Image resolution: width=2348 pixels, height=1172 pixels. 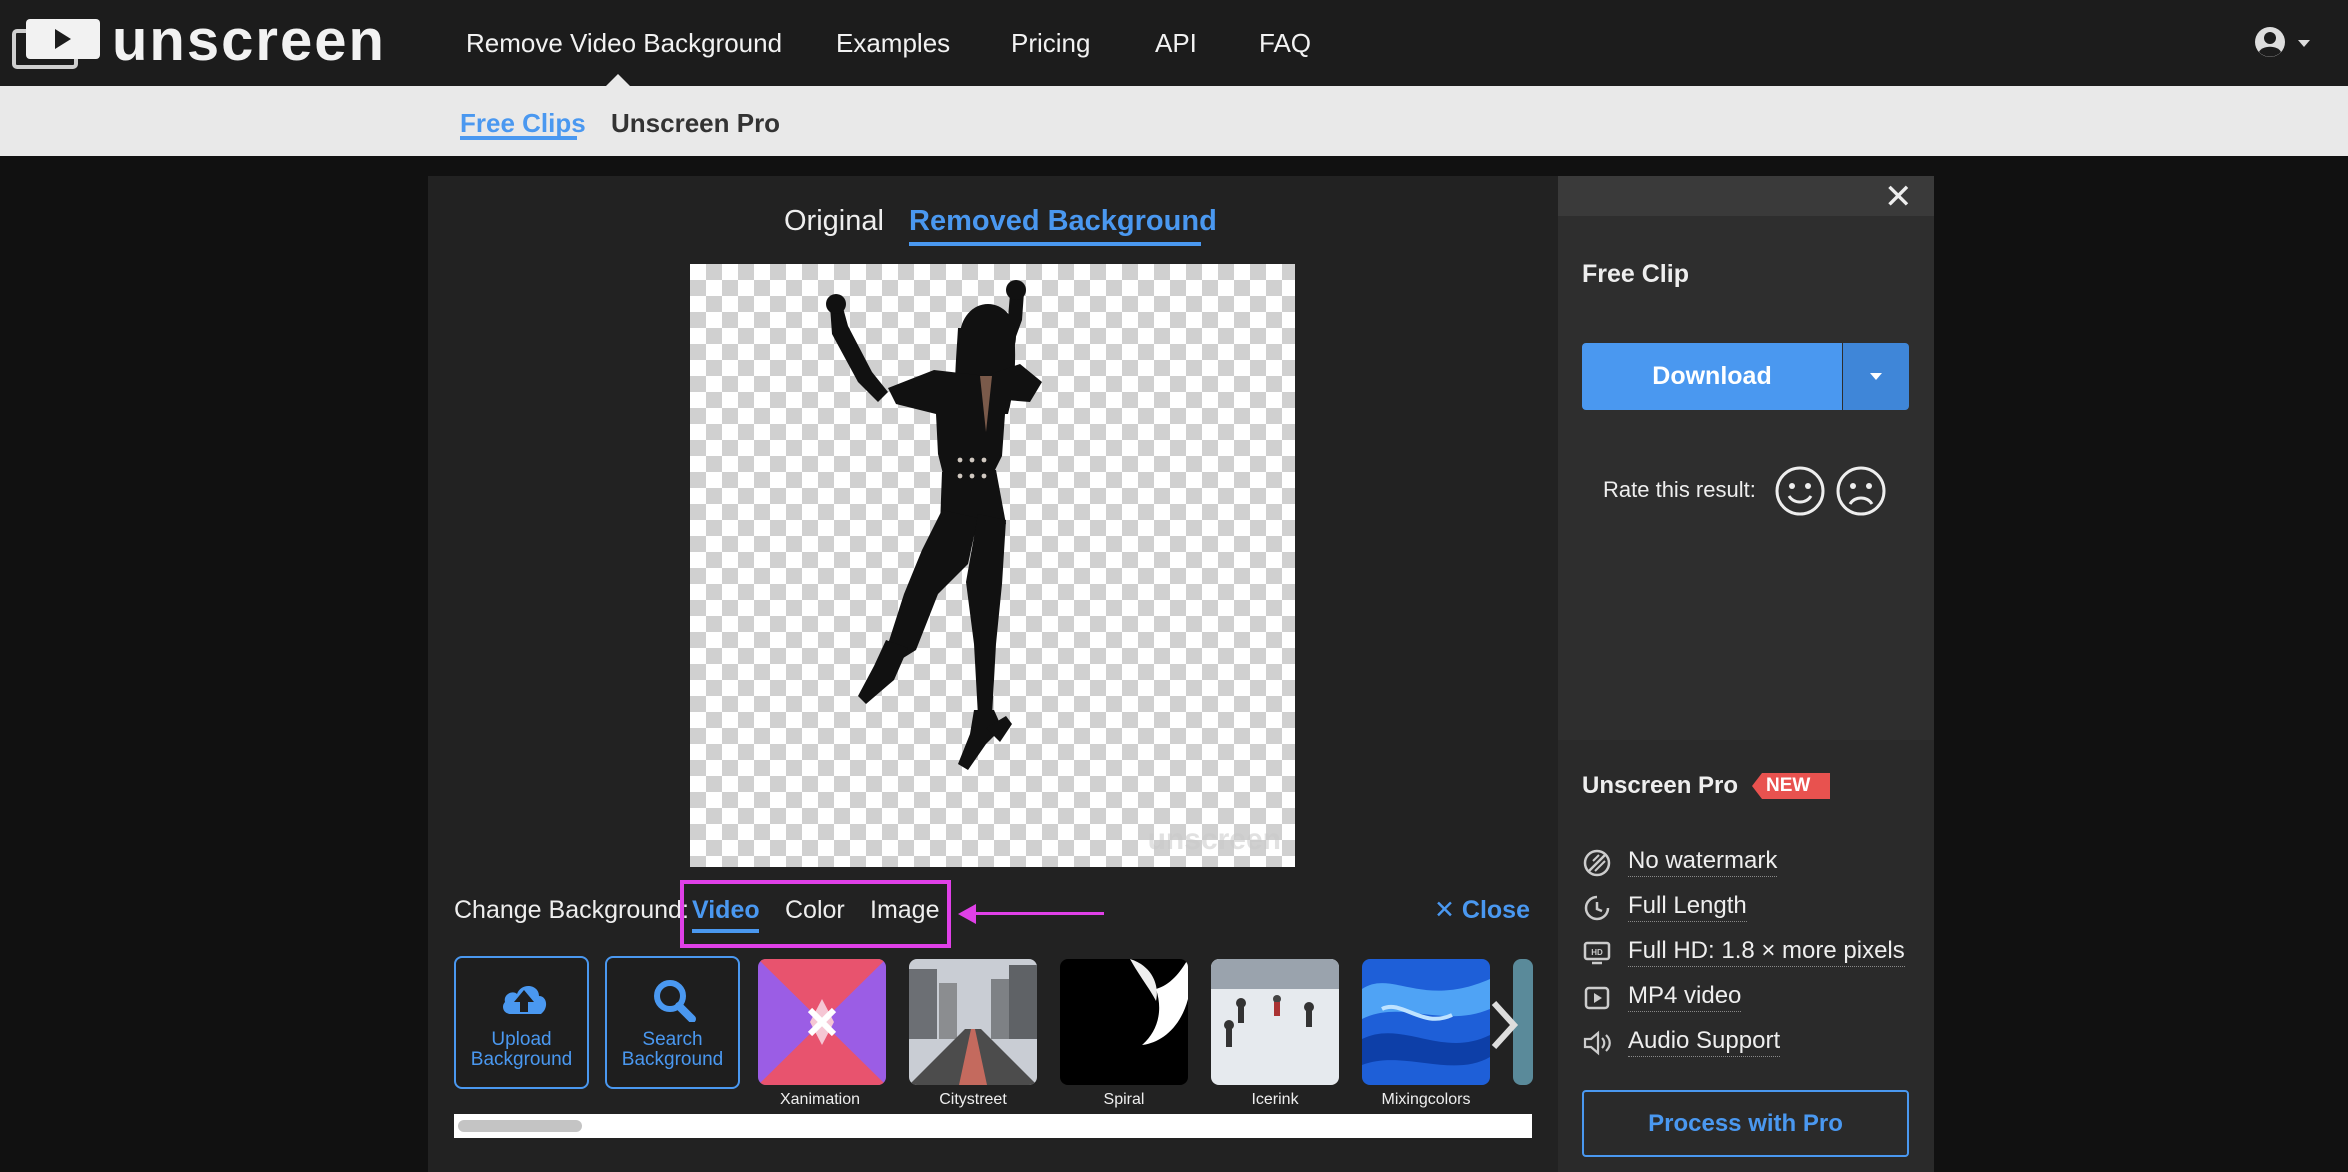 What do you see at coordinates (1503, 1025) in the screenshot?
I see `chevron-right-icon` at bounding box center [1503, 1025].